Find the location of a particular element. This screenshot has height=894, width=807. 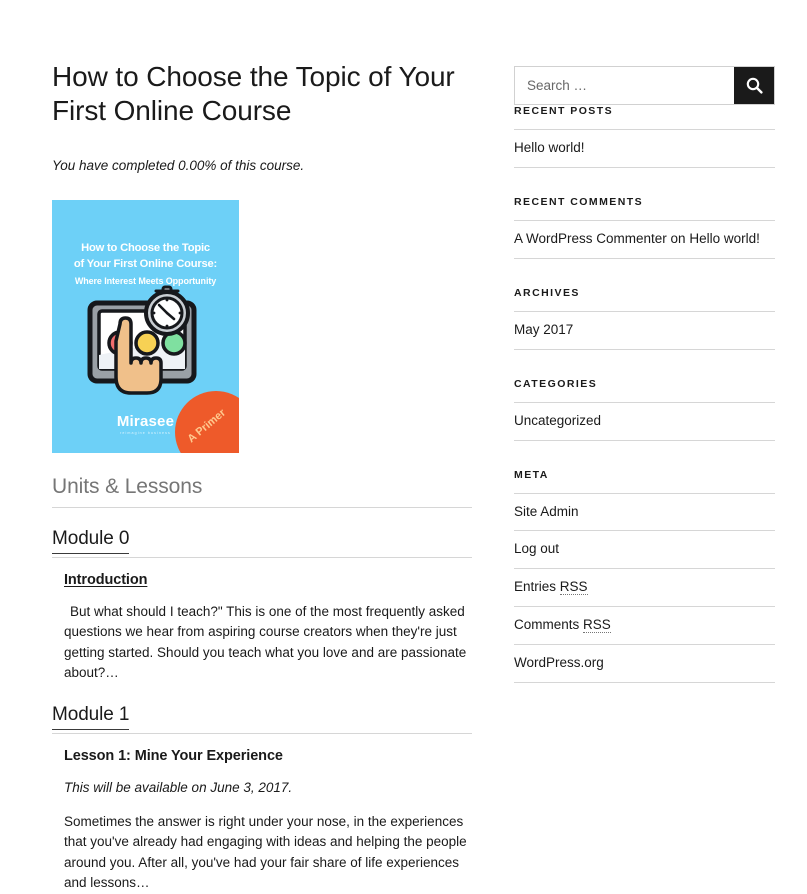

list-item-label: A WordPress Commenter on Hello world! is located at coordinates (637, 238).